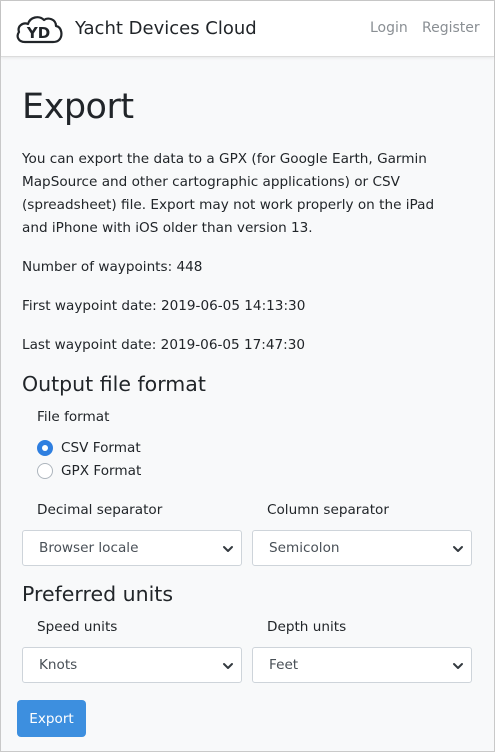 Image resolution: width=495 pixels, height=752 pixels. I want to click on page-title: Export, so click(78, 107).